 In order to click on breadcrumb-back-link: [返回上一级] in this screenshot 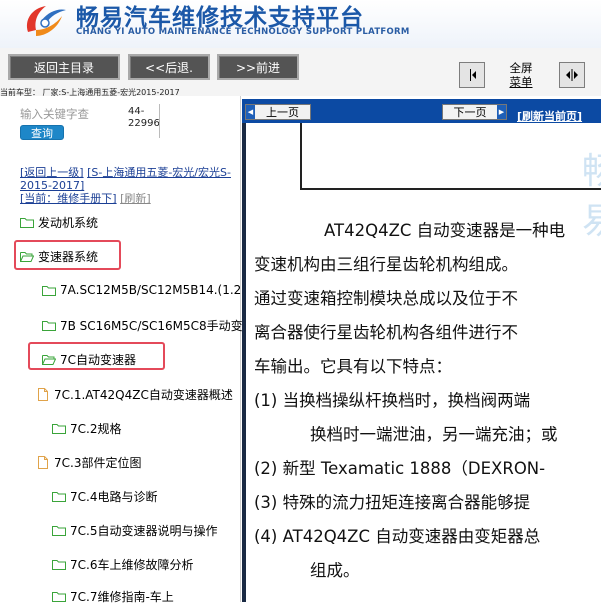, I will do `click(52, 172)`.